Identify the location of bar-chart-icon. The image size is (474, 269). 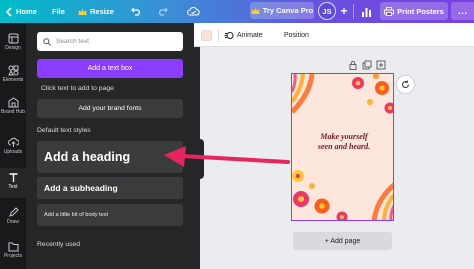
(366, 12).